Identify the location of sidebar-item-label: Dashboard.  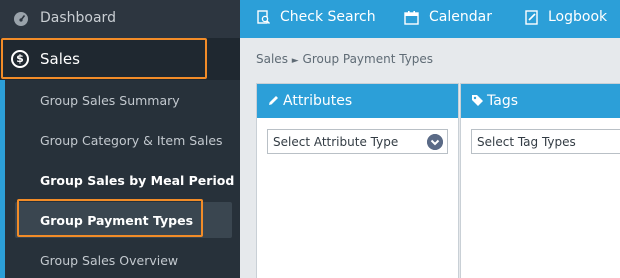
(78, 18).